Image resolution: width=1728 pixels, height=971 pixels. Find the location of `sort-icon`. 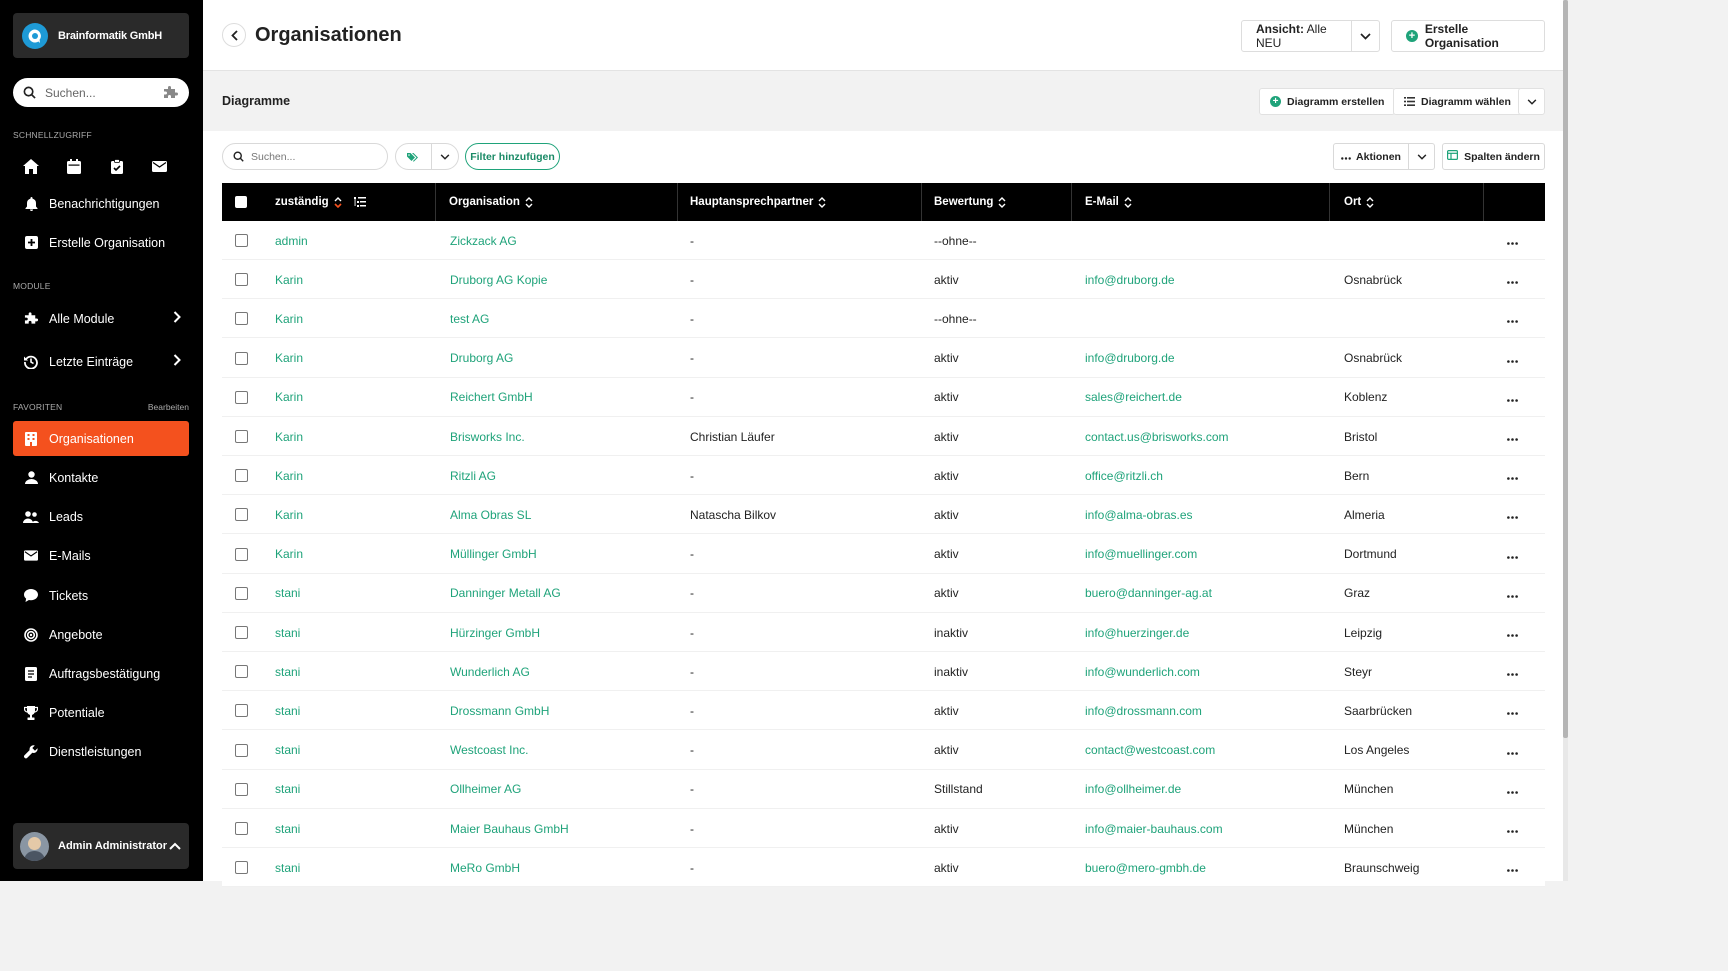

sort-icon is located at coordinates (822, 202).